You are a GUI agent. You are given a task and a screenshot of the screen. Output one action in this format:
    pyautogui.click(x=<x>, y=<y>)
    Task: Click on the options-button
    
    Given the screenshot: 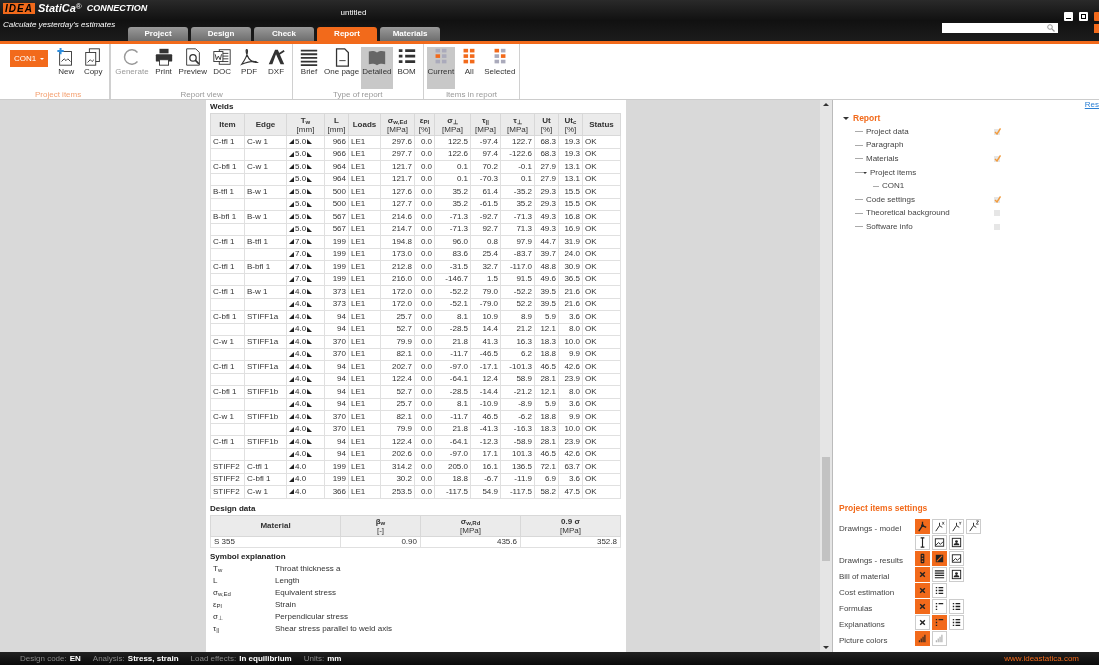 What is the action you would take?
    pyautogui.click(x=1096, y=28)
    